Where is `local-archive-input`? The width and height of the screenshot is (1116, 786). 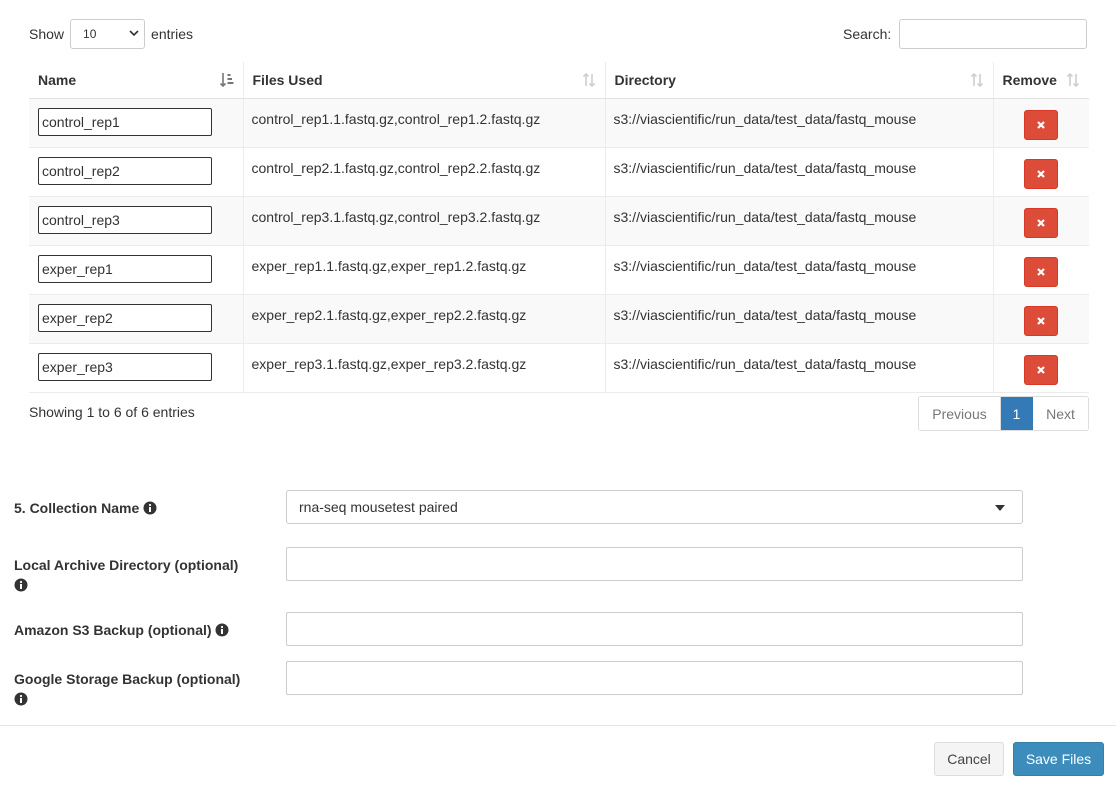 local-archive-input is located at coordinates (654, 564).